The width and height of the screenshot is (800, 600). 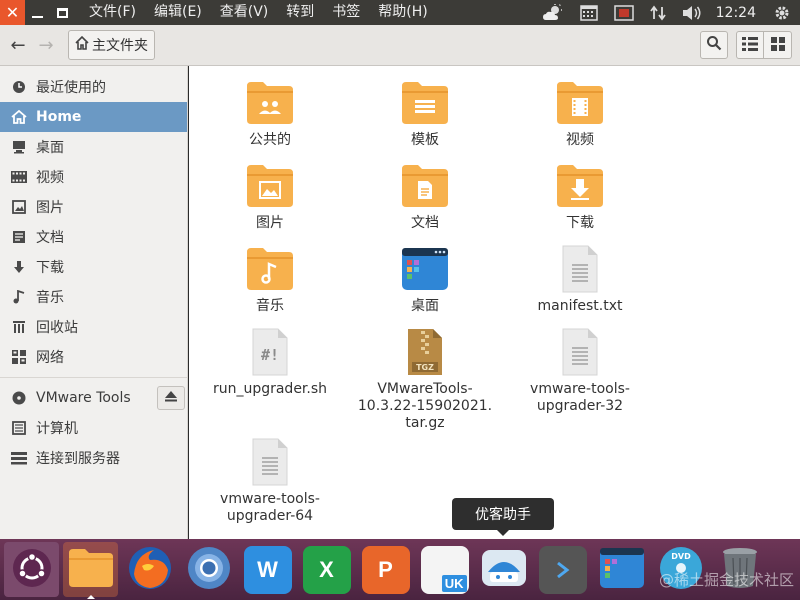 I want to click on file-label: 桌面, so click(x=425, y=306).